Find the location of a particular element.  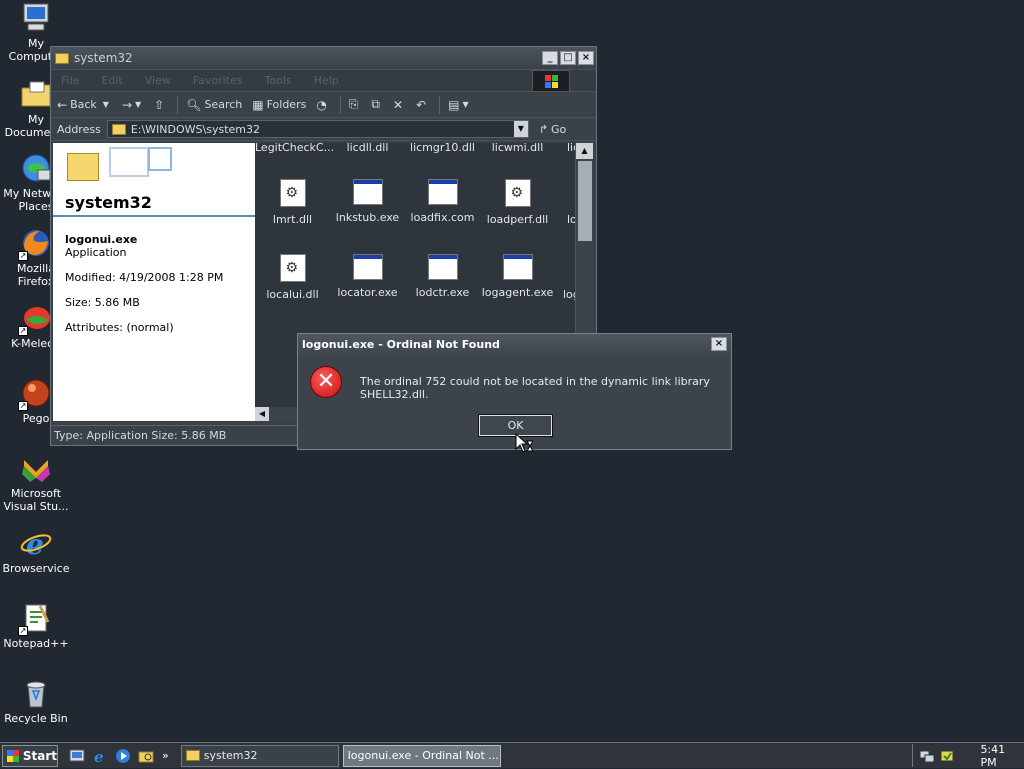

forward-button: → ▼ is located at coordinates (133, 105).